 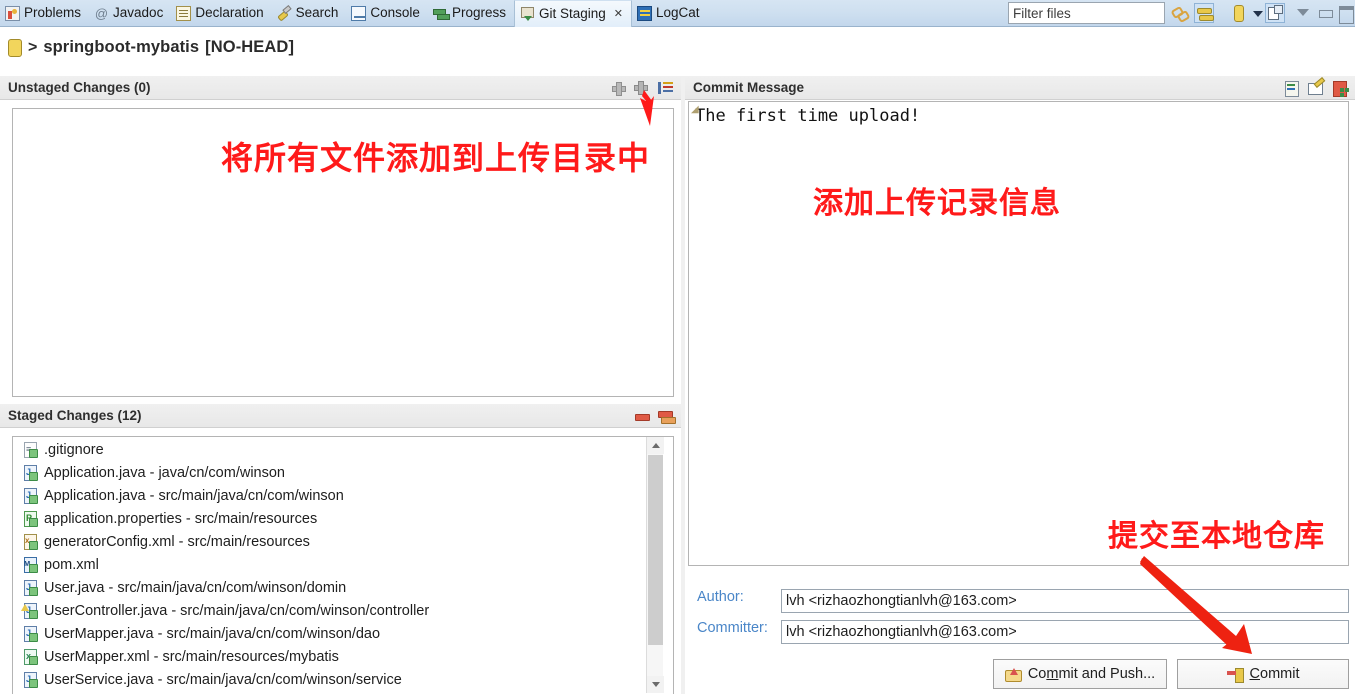 What do you see at coordinates (340, 88) in the screenshot?
I see `unstaged-changes-header: Unstaged Changes (0)` at bounding box center [340, 88].